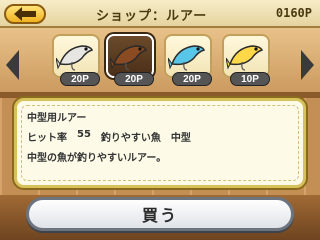  I want to click on lure-slot: 10P, so click(246, 61).